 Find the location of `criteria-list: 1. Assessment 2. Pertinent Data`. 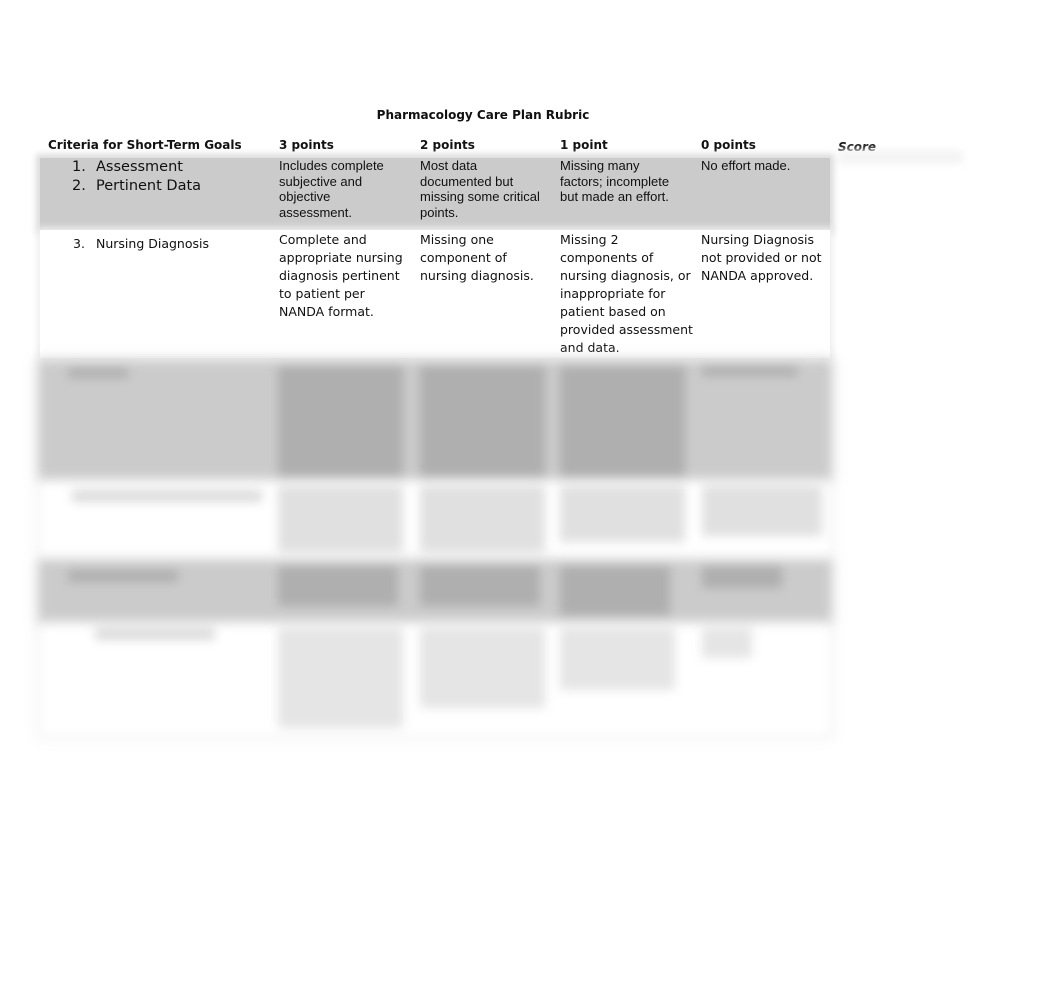

criteria-list: 1. Assessment 2. Pertinent Data is located at coordinates (136, 177).